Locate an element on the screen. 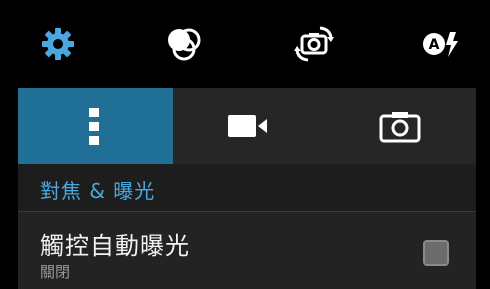 This screenshot has width=490, height=289. touch-auto-exposure-checkbox is located at coordinates (436, 253).